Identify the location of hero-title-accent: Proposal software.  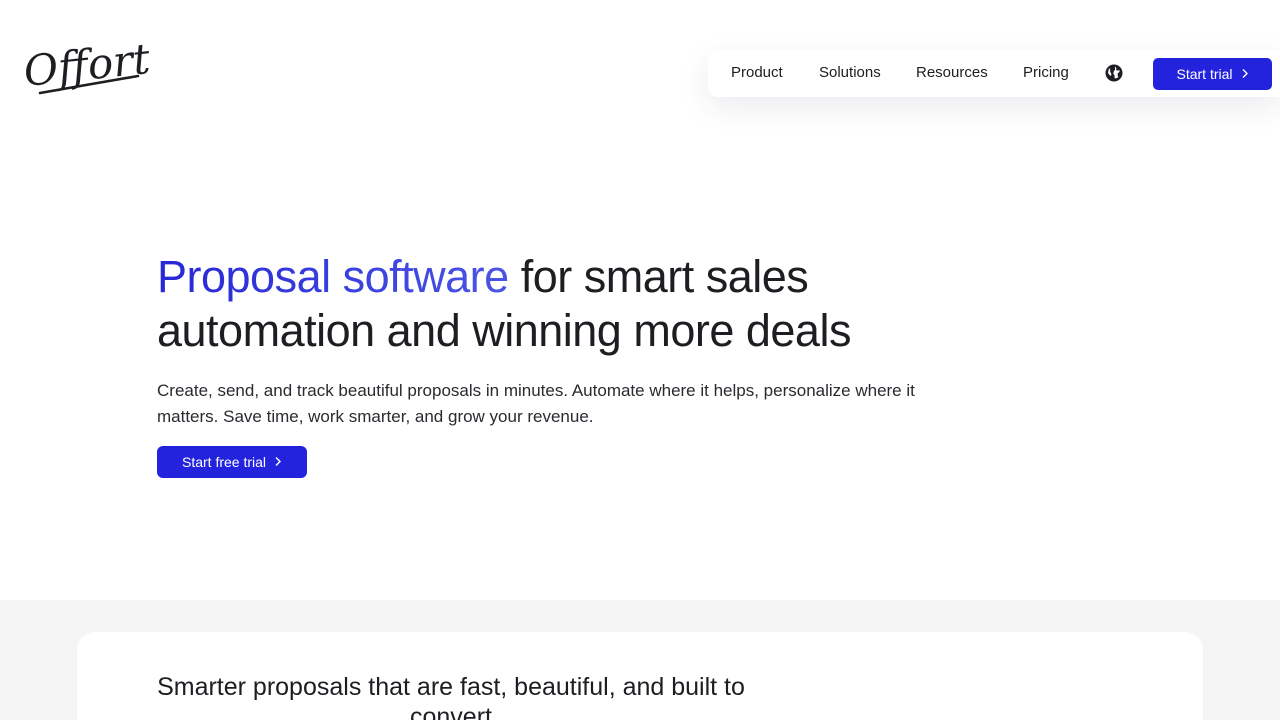
(333, 276).